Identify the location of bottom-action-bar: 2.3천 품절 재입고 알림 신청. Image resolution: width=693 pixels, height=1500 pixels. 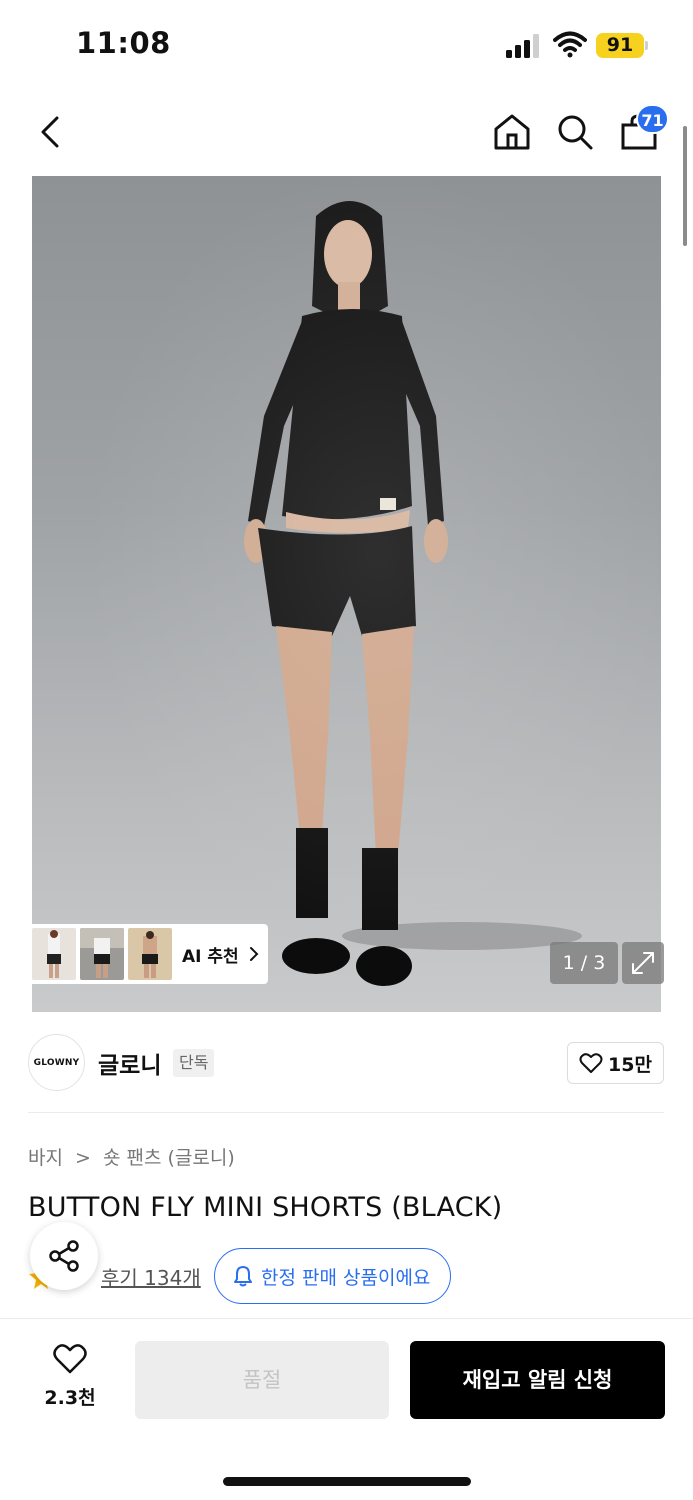
(346, 1409).